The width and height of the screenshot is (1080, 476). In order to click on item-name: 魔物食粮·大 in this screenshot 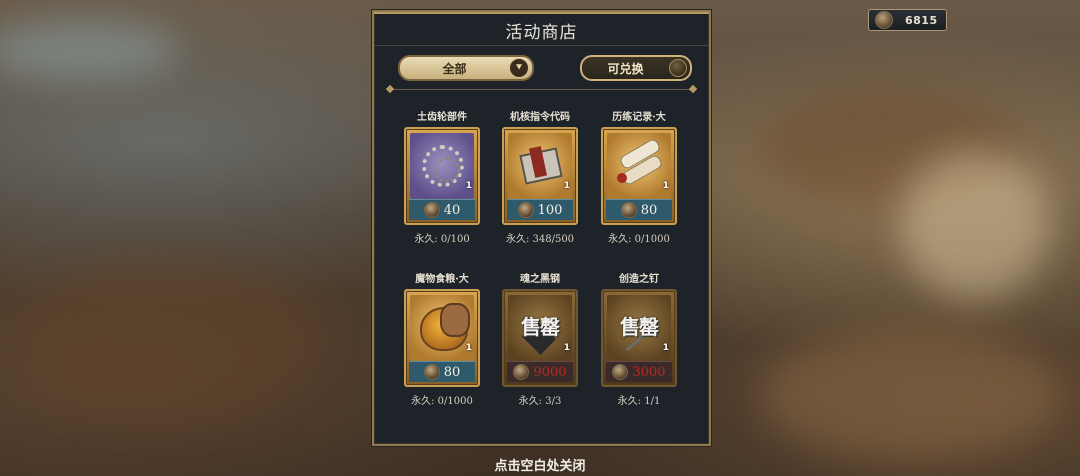, I will do `click(442, 279)`.